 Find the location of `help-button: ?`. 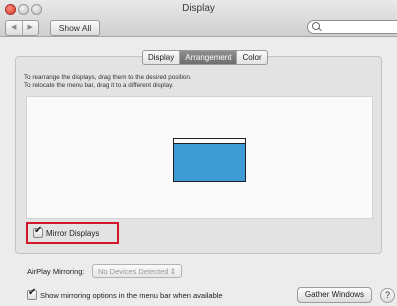

help-button: ? is located at coordinates (387, 295).